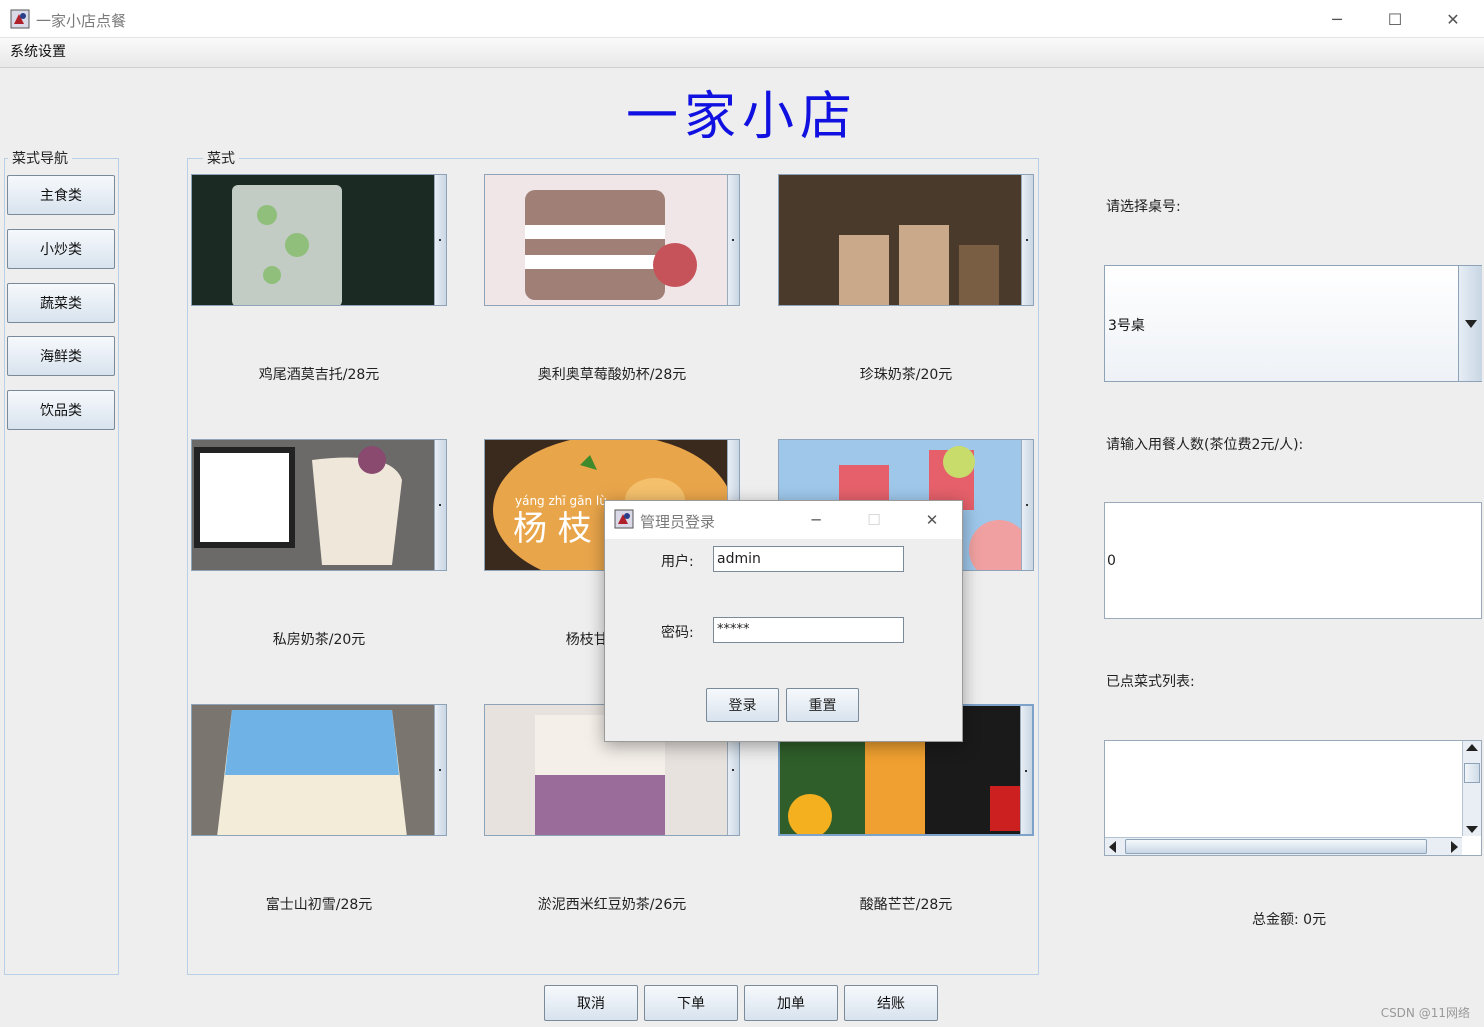 This screenshot has height=1027, width=1484. I want to click on dish-image-private-milk-tea, so click(319, 505).